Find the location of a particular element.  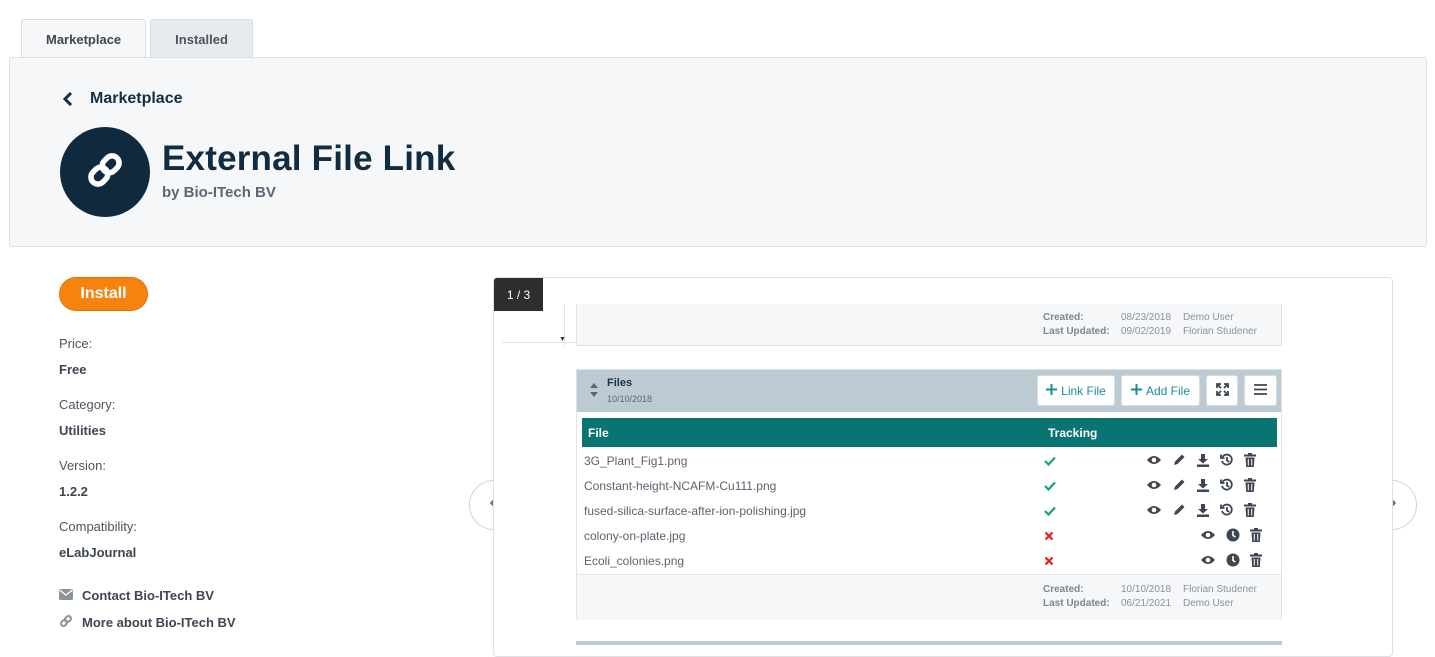

column-header-file: File is located at coordinates (598, 433).